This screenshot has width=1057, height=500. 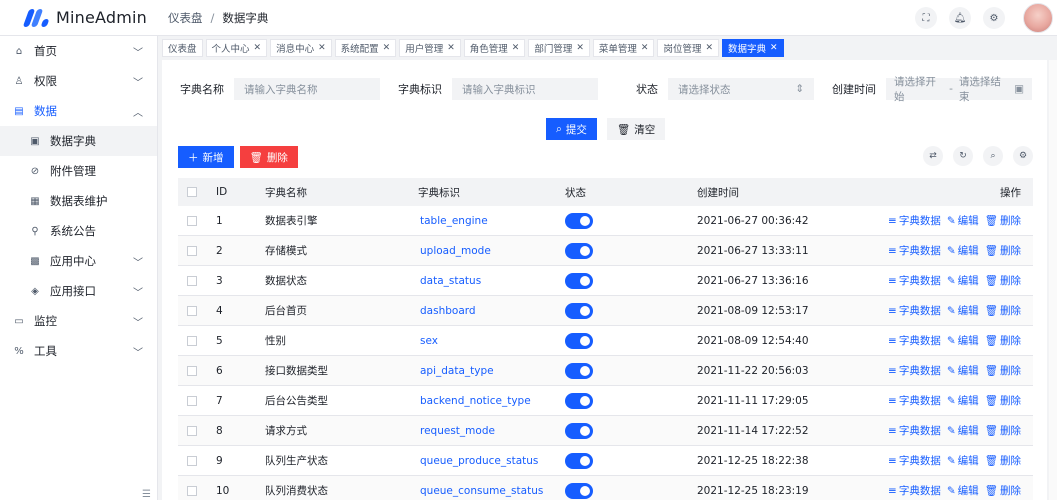 What do you see at coordinates (301, 48) in the screenshot?
I see `tab: 消息中心 ✕` at bounding box center [301, 48].